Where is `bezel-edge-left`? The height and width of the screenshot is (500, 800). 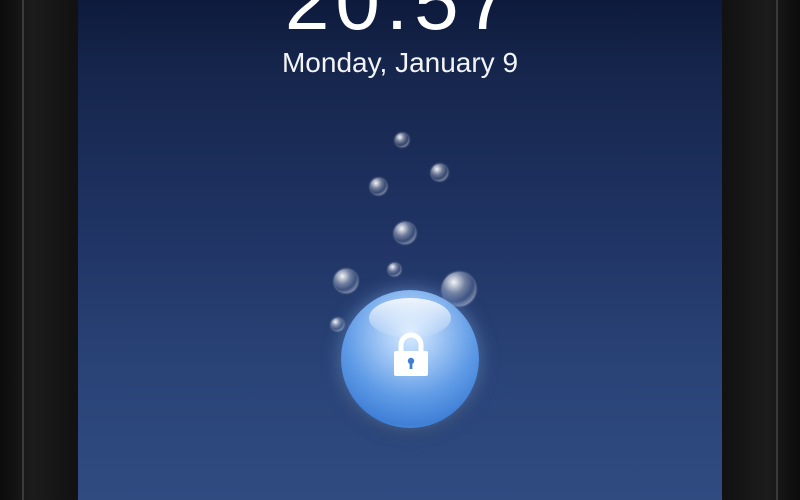 bezel-edge-left is located at coordinates (23, 250).